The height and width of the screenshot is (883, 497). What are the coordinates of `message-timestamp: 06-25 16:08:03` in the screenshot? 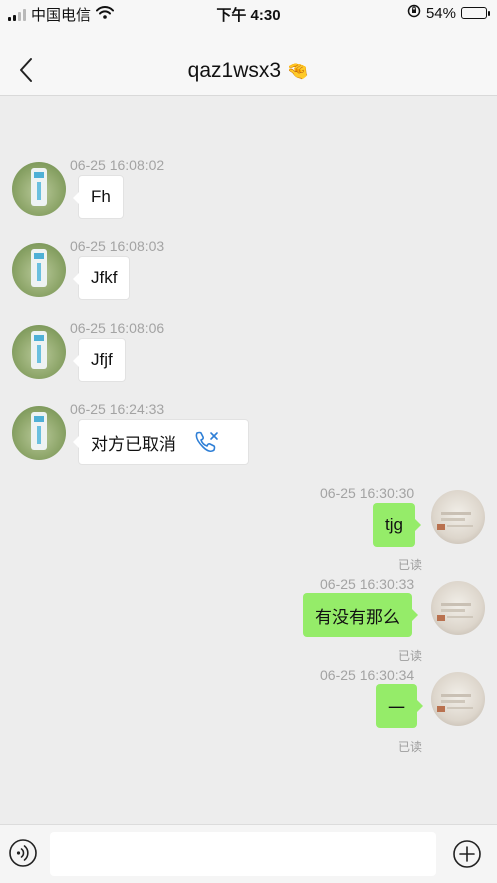 It's located at (117, 246).